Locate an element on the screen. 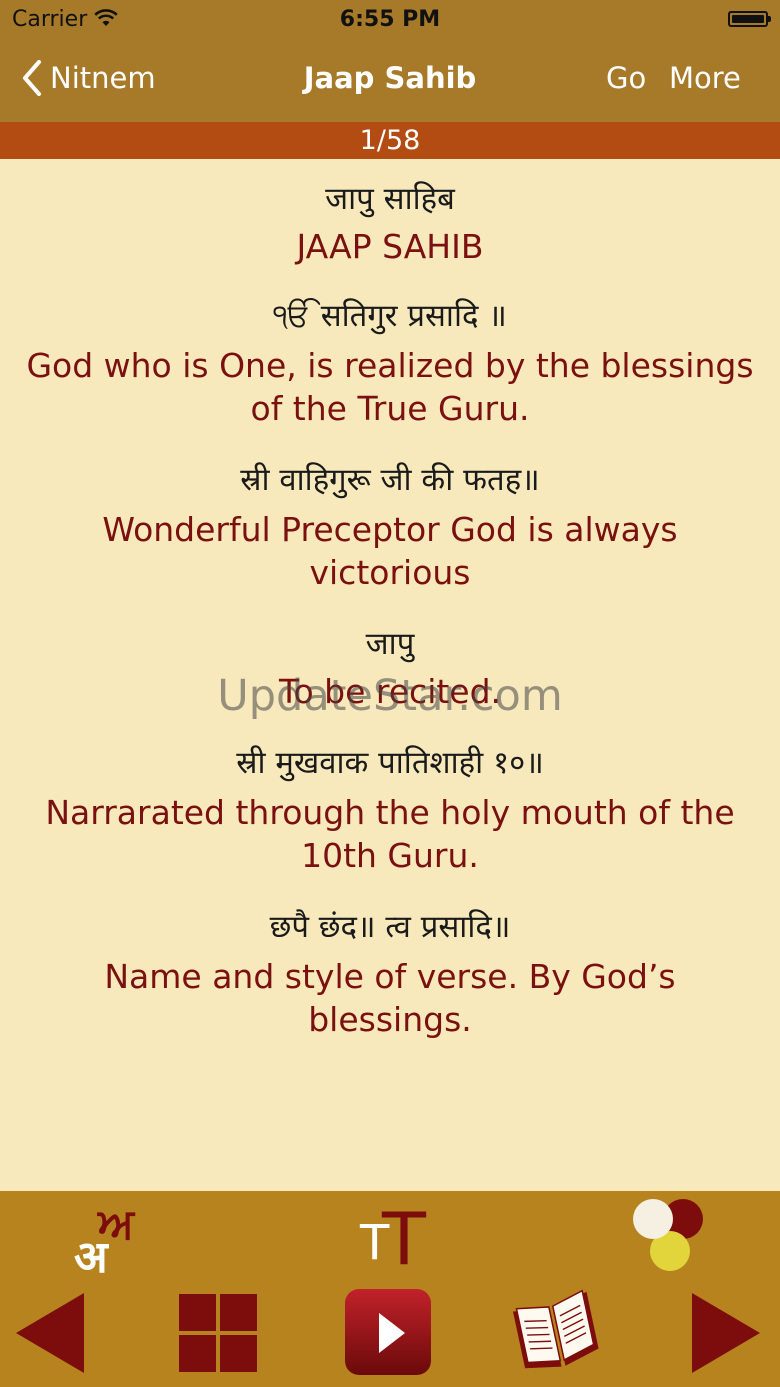  previous-page-button is located at coordinates (50, 1333).